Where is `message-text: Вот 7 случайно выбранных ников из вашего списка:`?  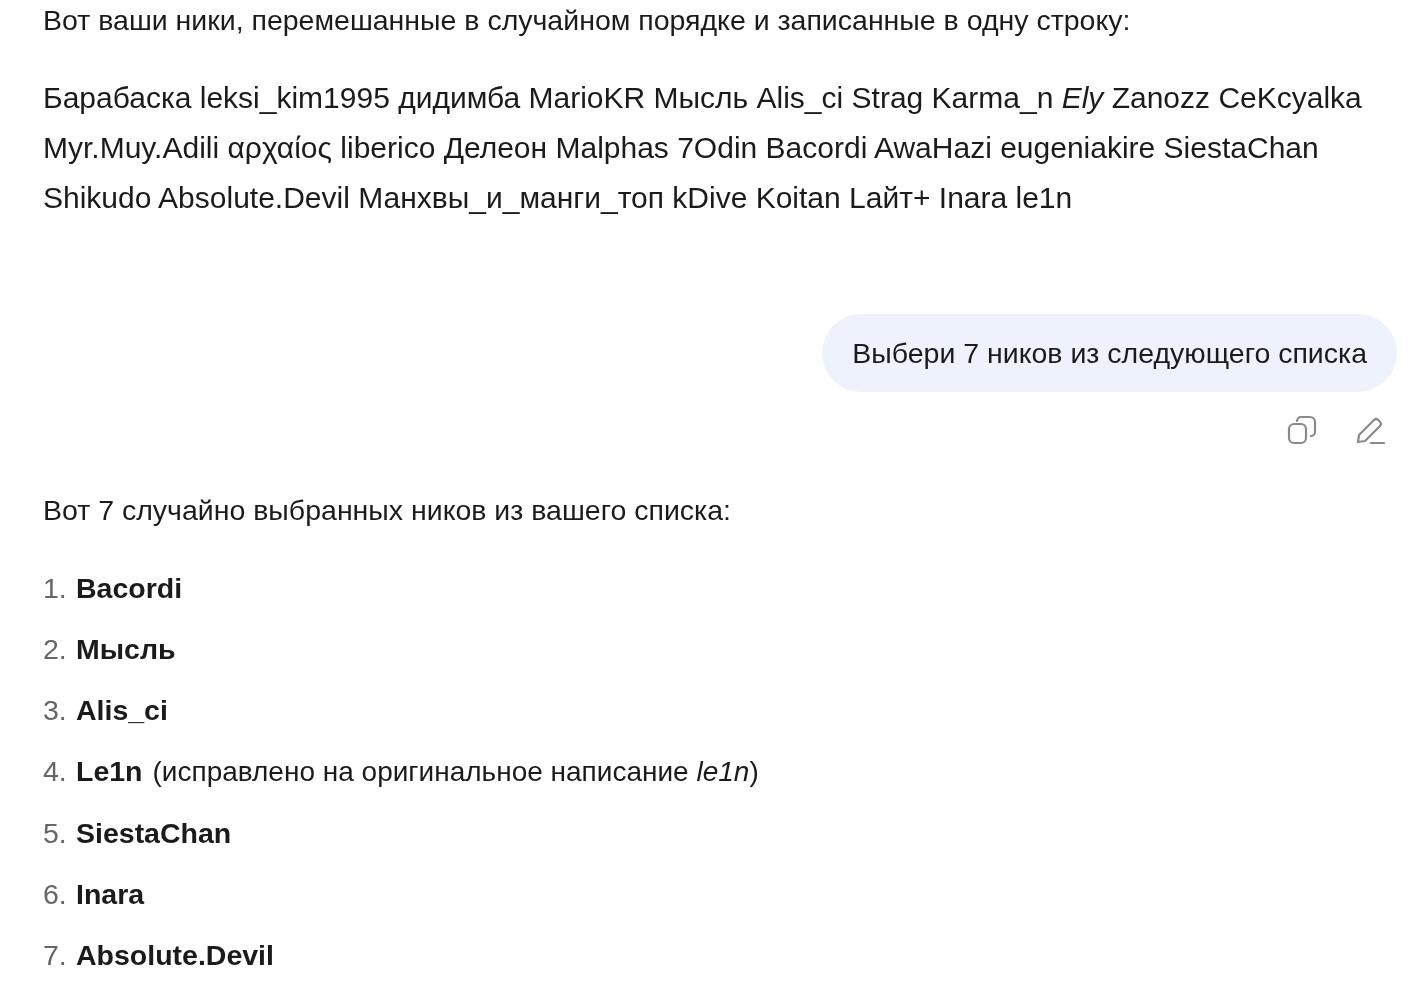 message-text: Вот 7 случайно выбранных ников из вашего списка: is located at coordinates (387, 510).